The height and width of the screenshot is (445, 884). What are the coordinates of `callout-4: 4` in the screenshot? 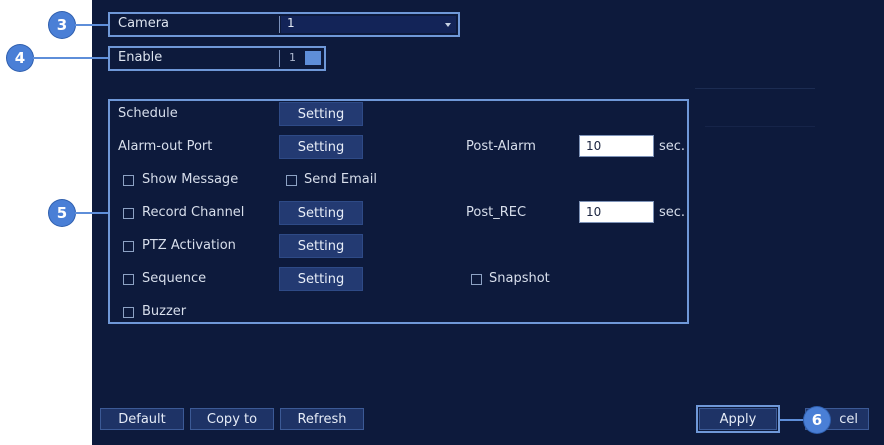 It's located at (20, 58).